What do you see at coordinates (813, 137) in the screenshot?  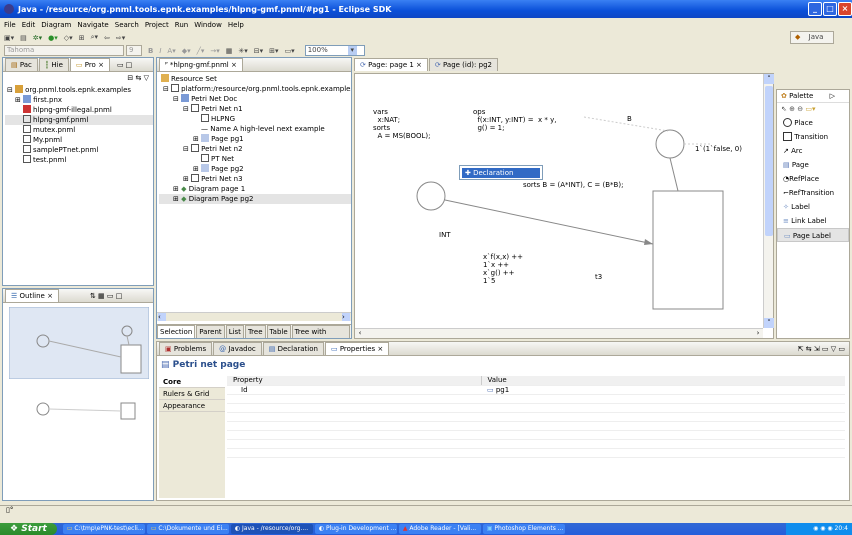 I see `palette-item-transition: Transition` at bounding box center [813, 137].